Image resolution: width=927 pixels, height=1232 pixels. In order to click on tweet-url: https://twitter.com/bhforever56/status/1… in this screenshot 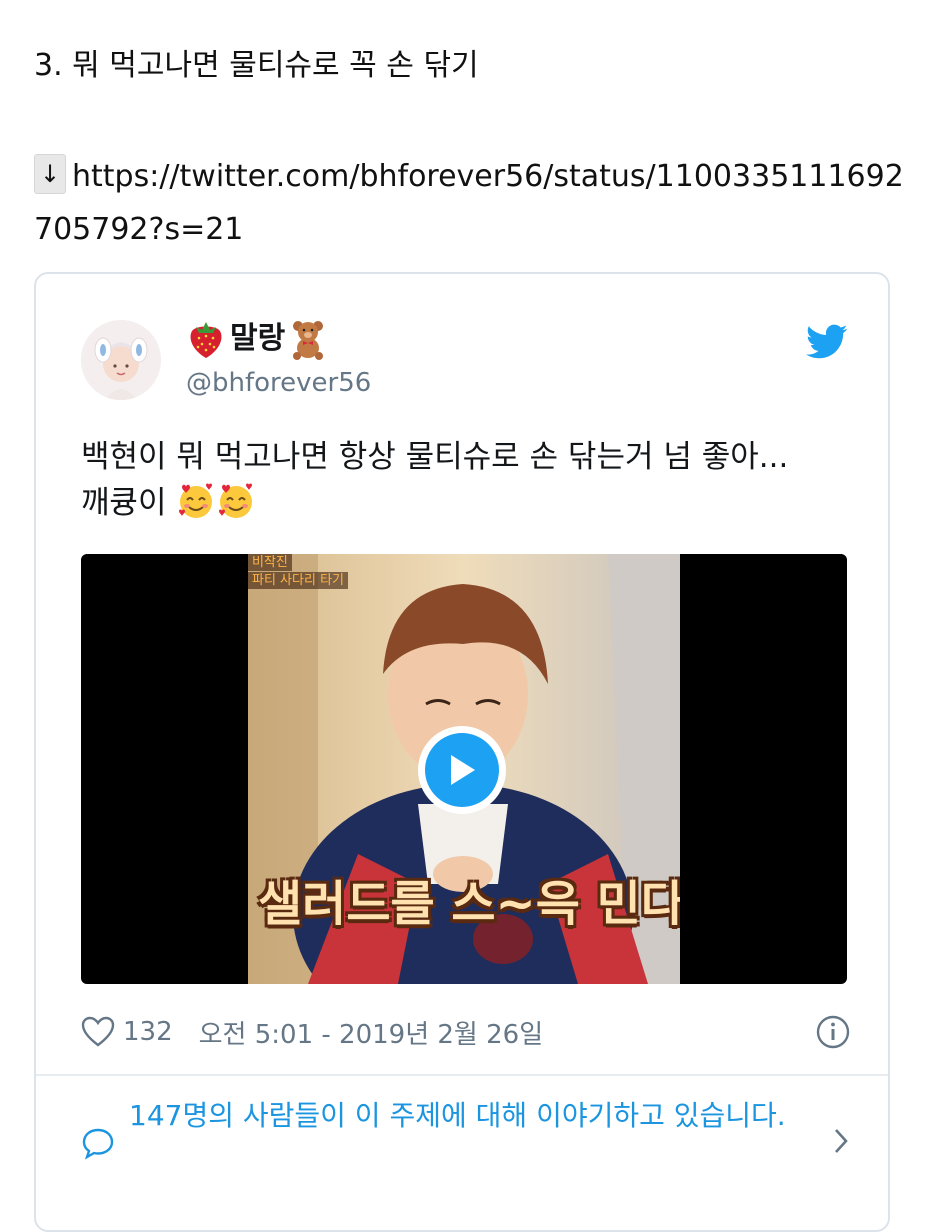, I will do `click(469, 203)`.